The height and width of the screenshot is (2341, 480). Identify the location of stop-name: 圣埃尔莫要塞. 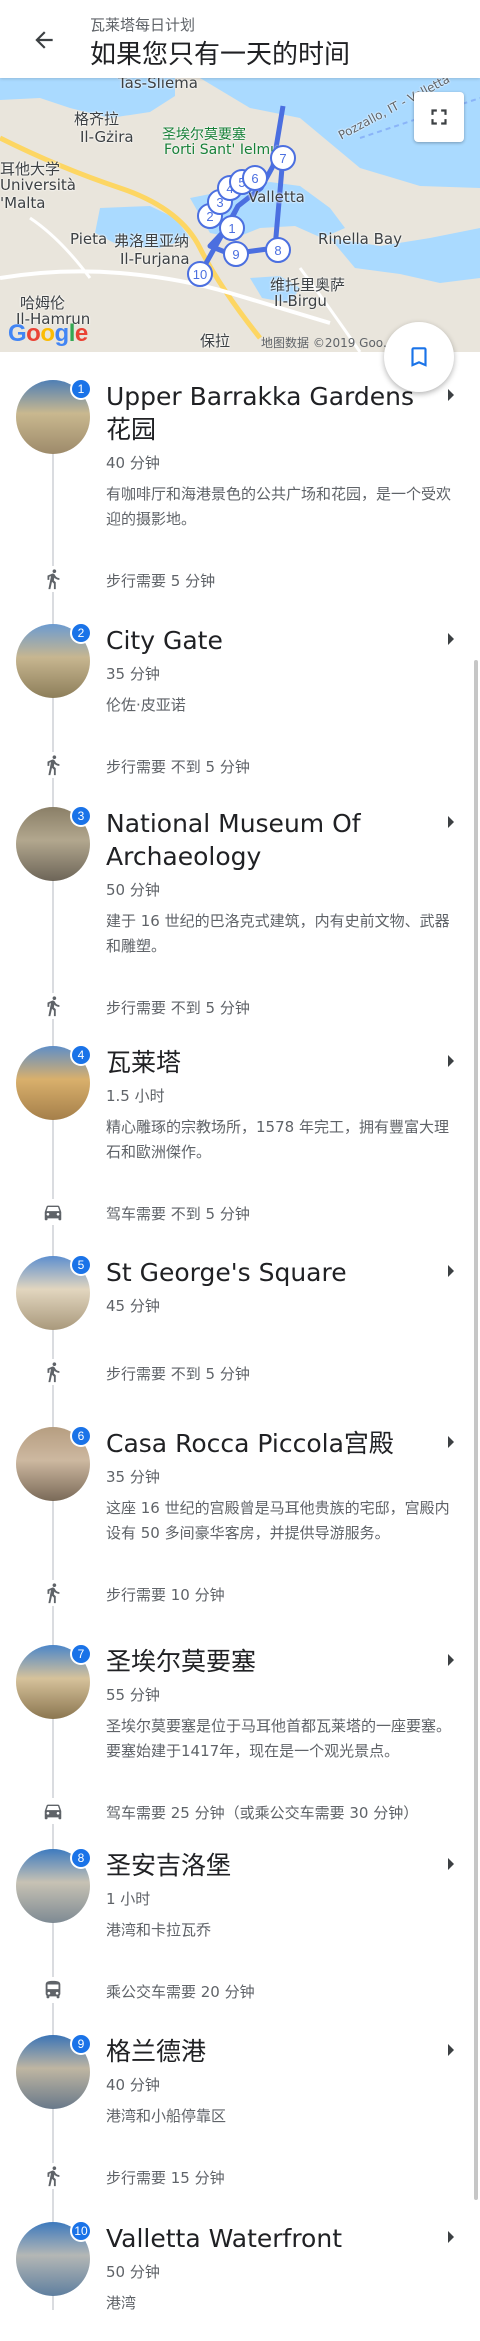
(181, 1661).